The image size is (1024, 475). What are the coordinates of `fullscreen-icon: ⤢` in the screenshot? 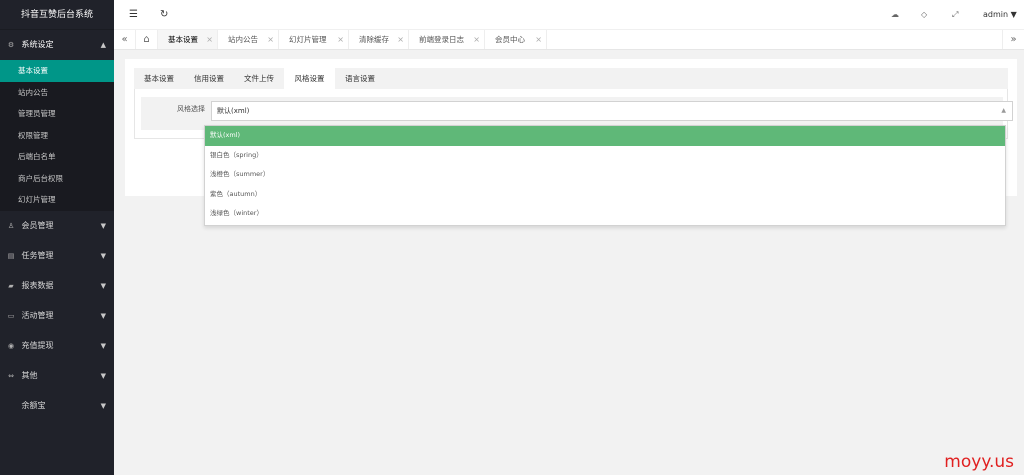 It's located at (955, 15).